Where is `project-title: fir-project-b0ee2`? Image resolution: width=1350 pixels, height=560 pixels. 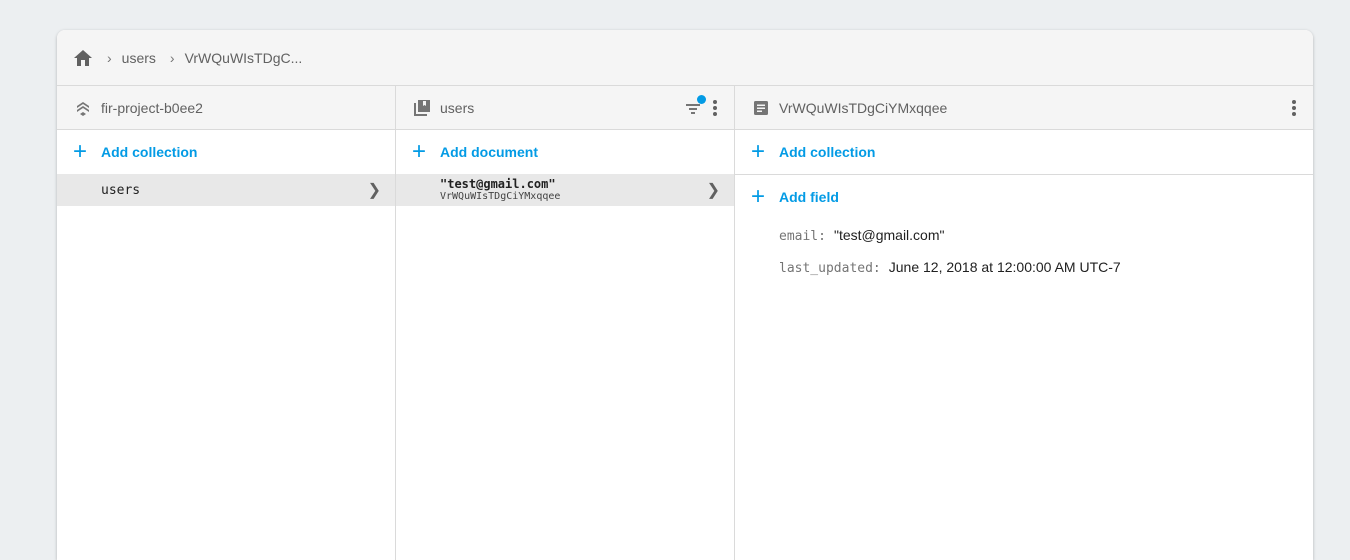
project-title: fir-project-b0ee2 is located at coordinates (152, 107).